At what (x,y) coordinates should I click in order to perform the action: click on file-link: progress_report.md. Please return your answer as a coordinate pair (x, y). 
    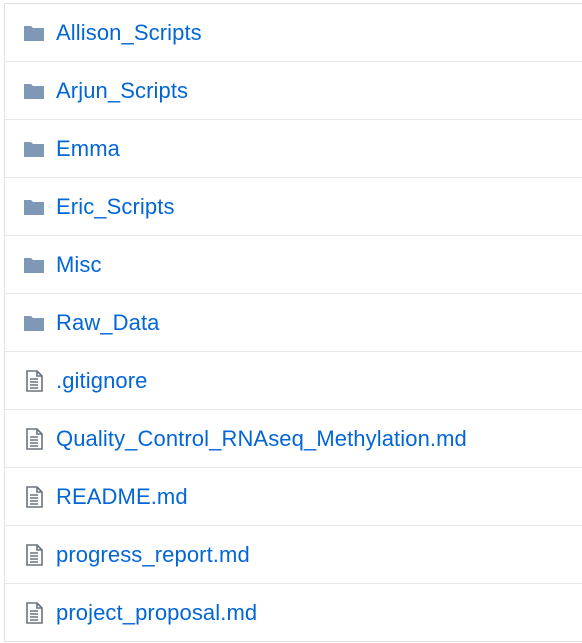
    Looking at the image, I should click on (153, 555).